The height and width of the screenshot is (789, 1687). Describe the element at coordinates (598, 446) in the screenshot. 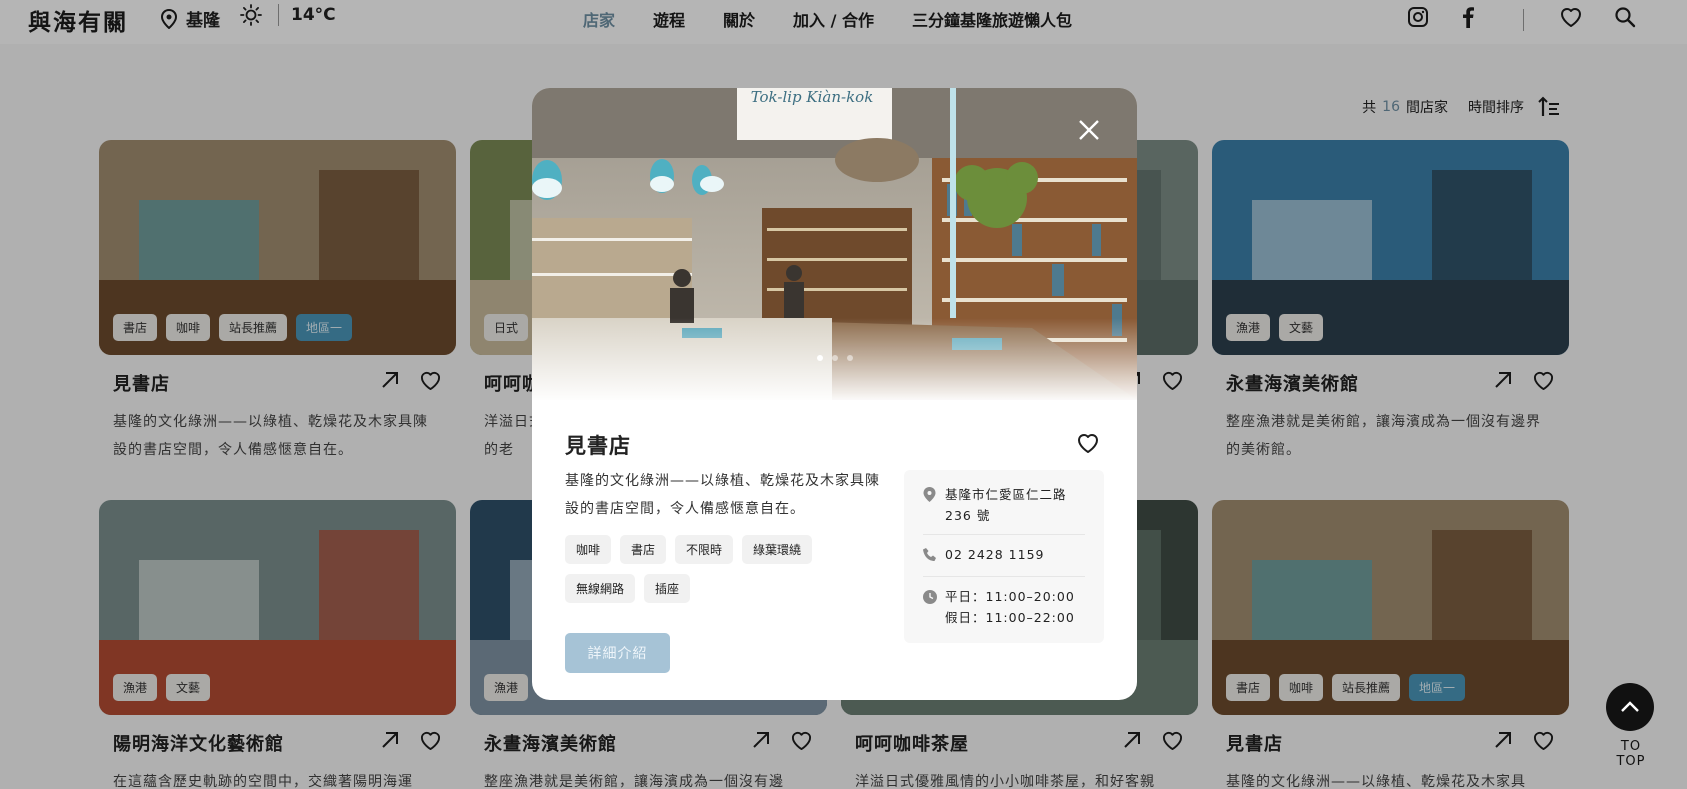

I see `modal-title: 見書店` at that location.